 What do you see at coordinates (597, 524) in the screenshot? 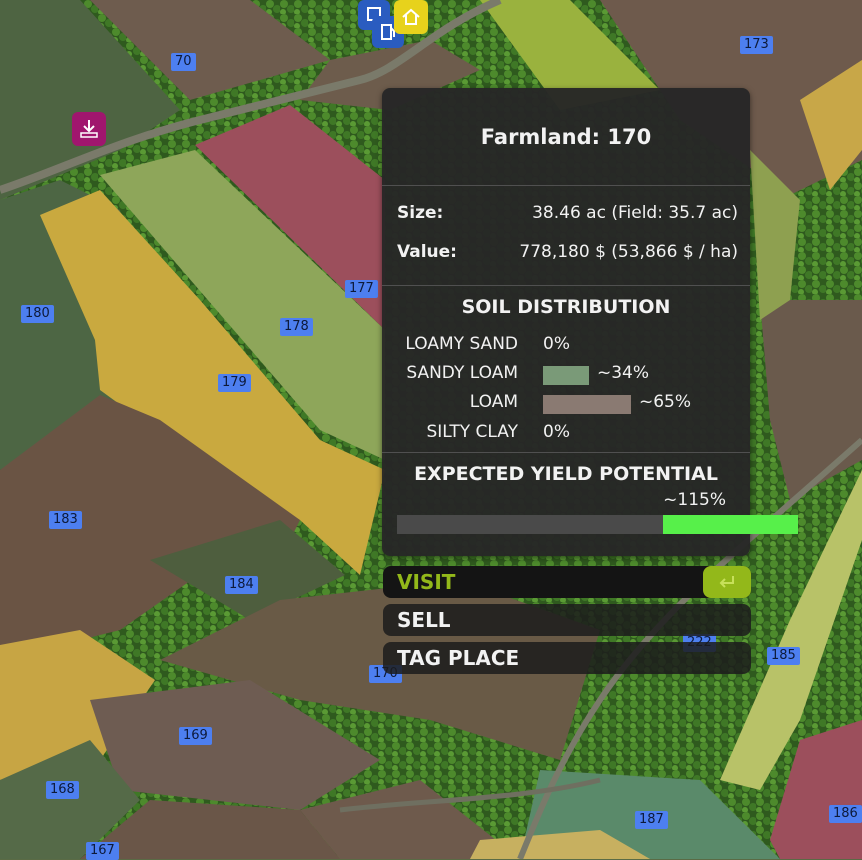
I see `yield-bar` at bounding box center [597, 524].